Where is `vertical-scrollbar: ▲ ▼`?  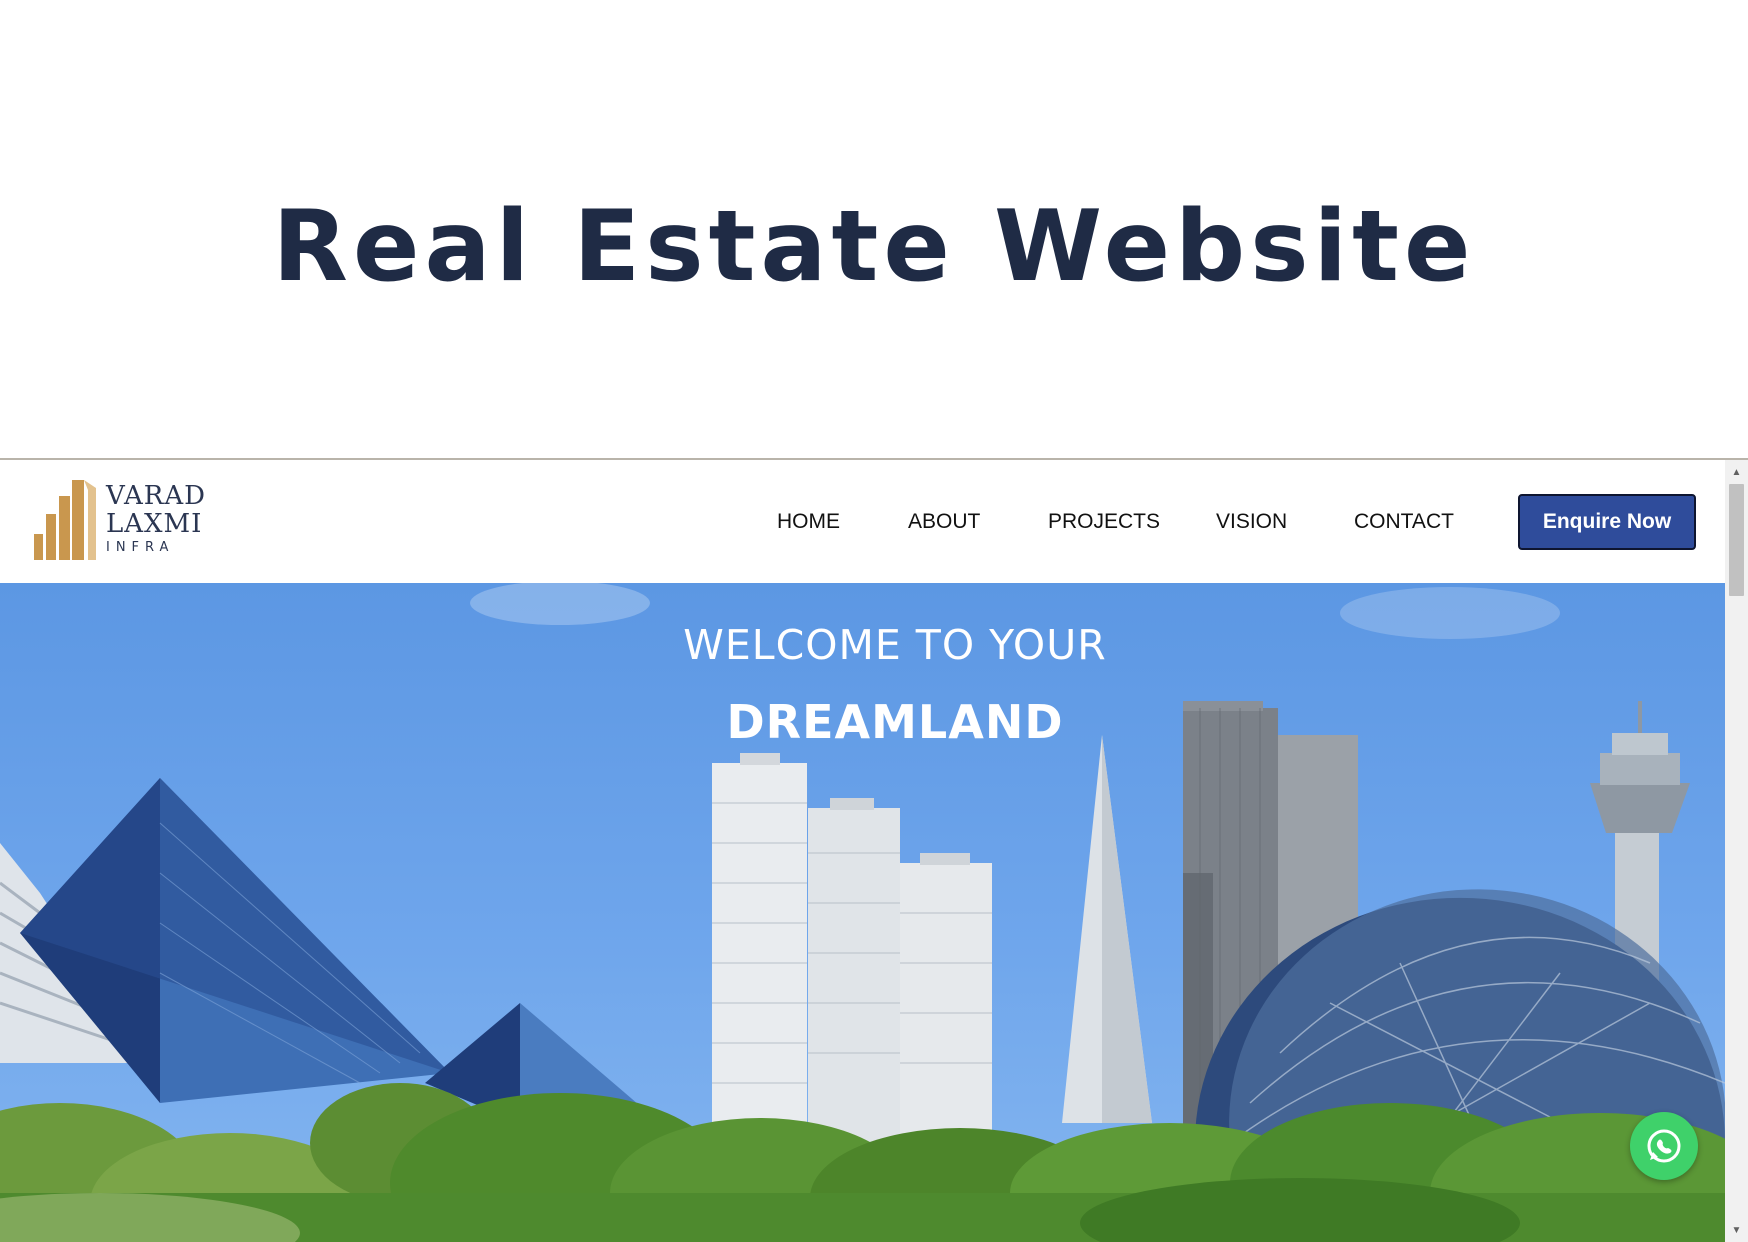
vertical-scrollbar: ▲ ▼ is located at coordinates (1736, 851).